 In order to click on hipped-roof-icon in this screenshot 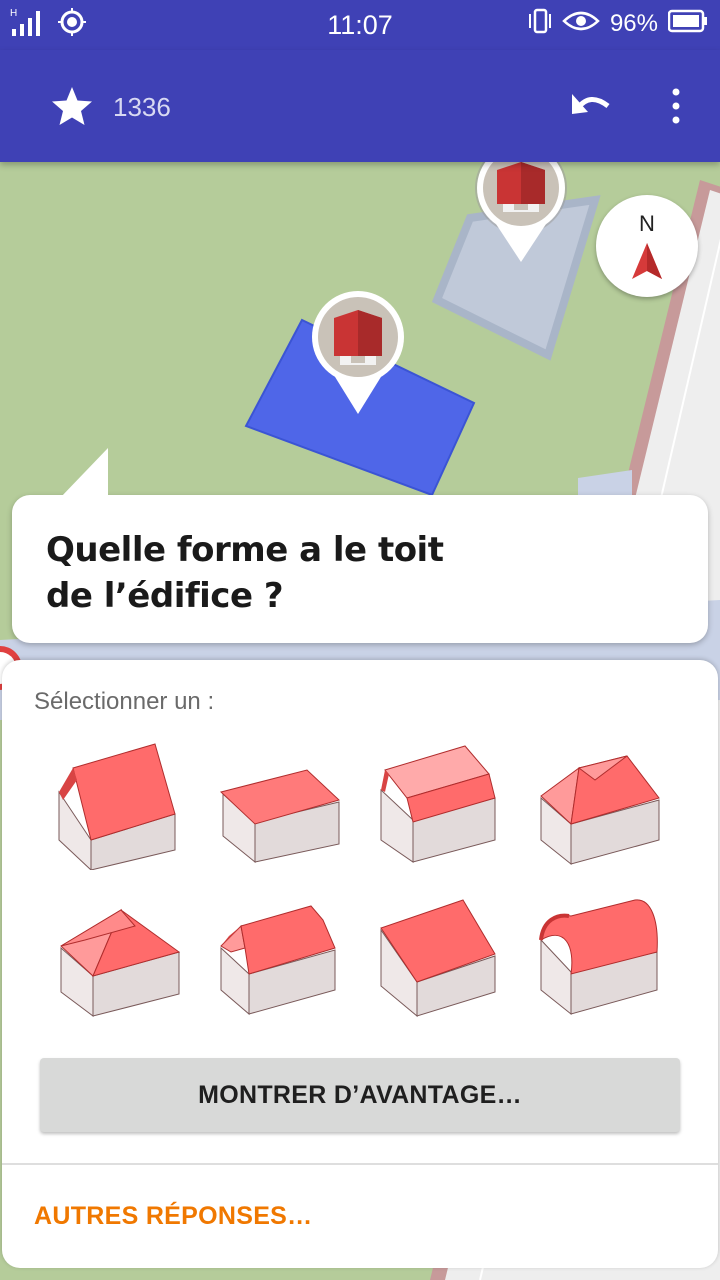, I will do `click(600, 810)`.